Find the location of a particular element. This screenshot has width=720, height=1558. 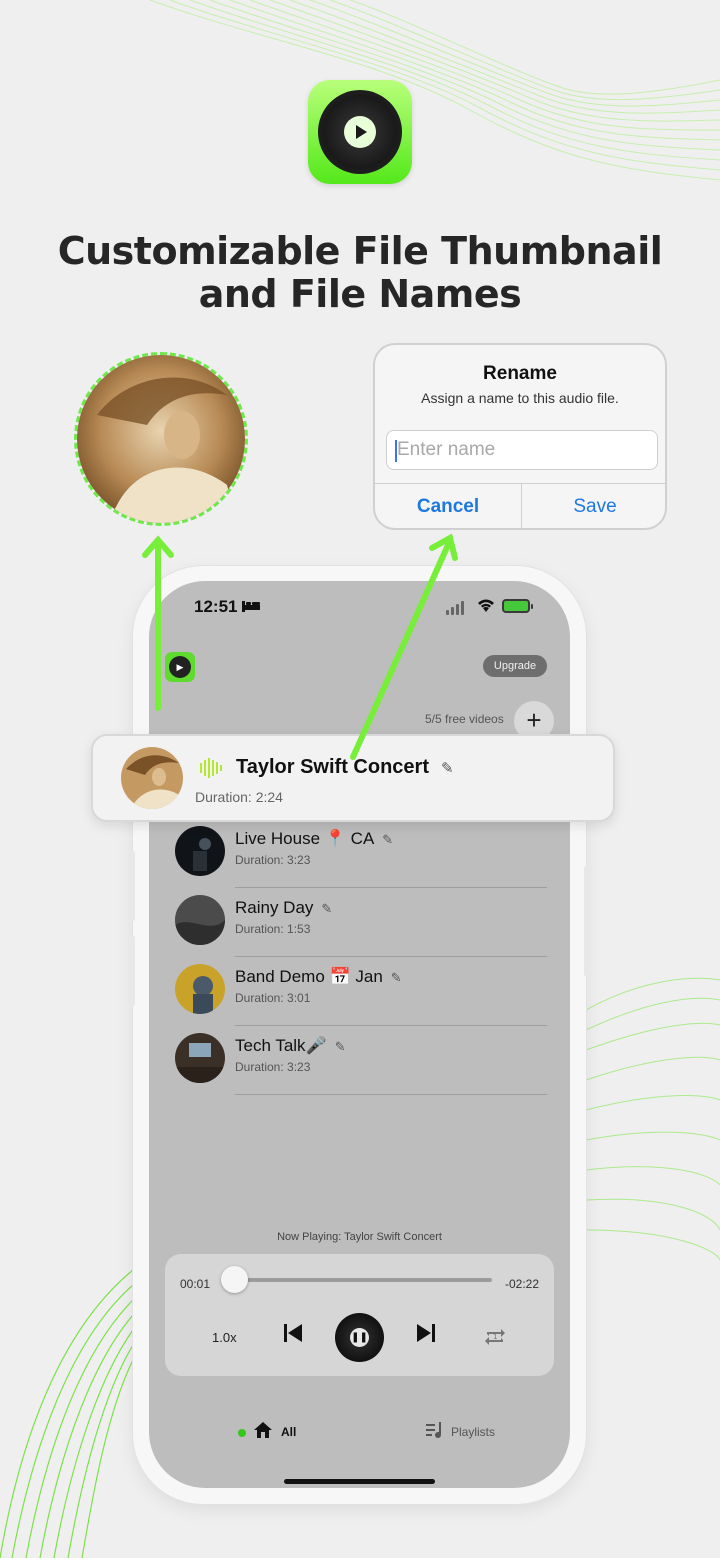

featured-list-item: Taylor Swift Concert ✎ Duration: 2:24 is located at coordinates (353, 778).